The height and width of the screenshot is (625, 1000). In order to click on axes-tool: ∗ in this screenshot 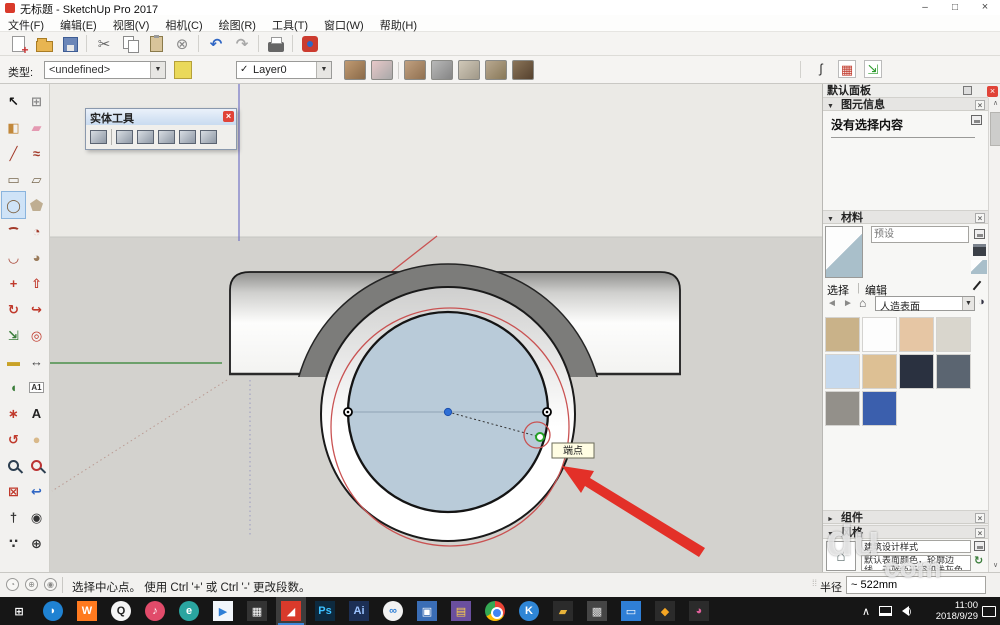, I will do `click(13, 413)`.